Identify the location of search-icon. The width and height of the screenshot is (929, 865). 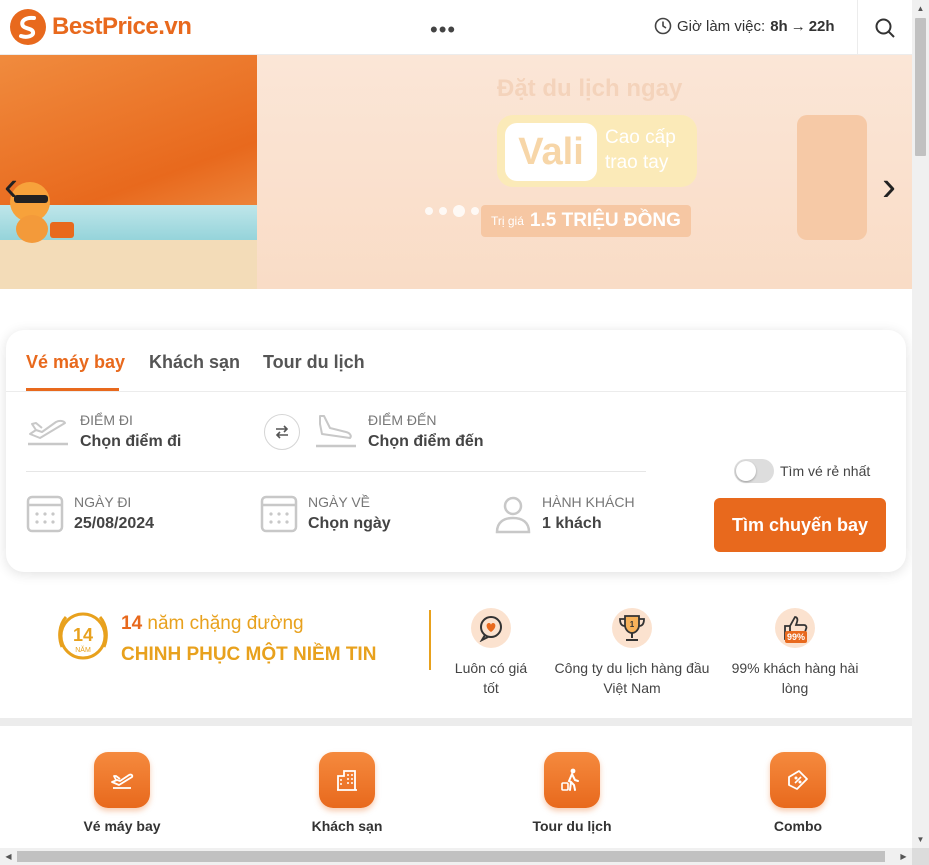
(885, 28).